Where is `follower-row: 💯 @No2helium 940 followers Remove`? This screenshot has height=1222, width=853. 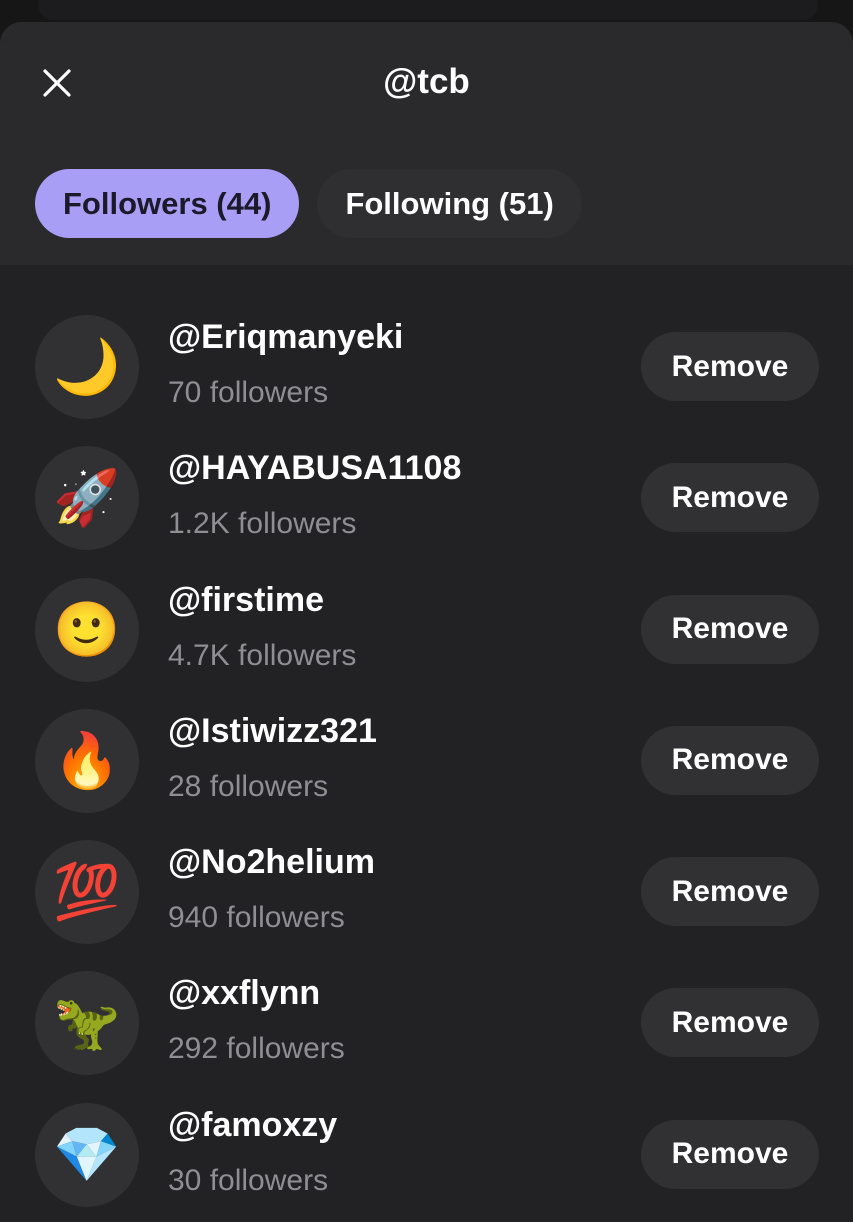 follower-row: 💯 @No2helium 940 followers Remove is located at coordinates (426, 905).